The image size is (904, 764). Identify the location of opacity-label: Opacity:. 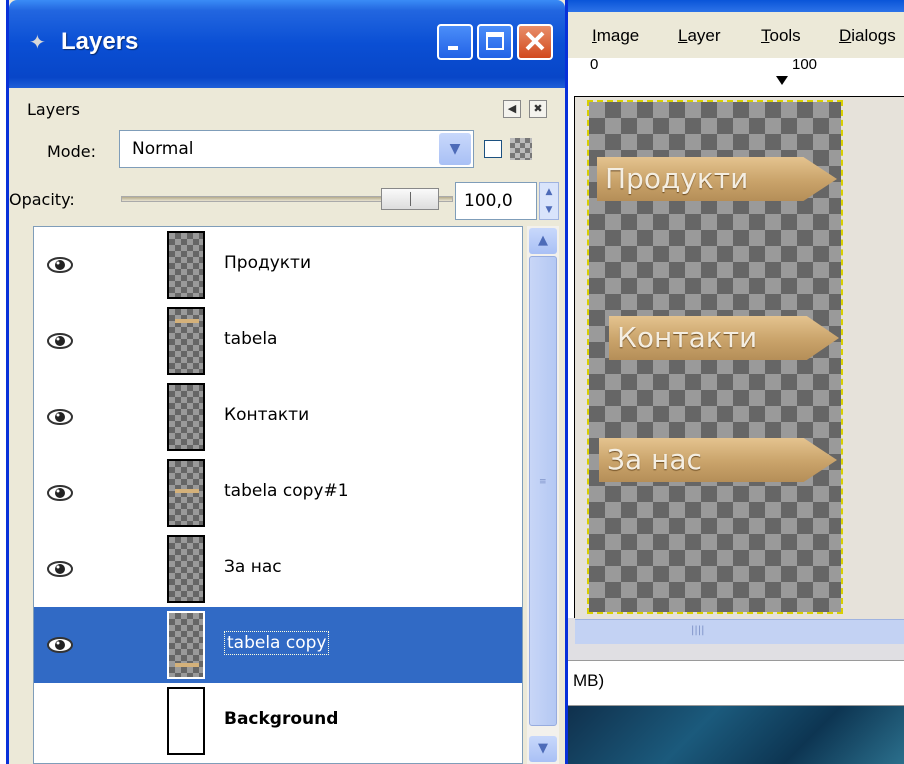
(42, 199).